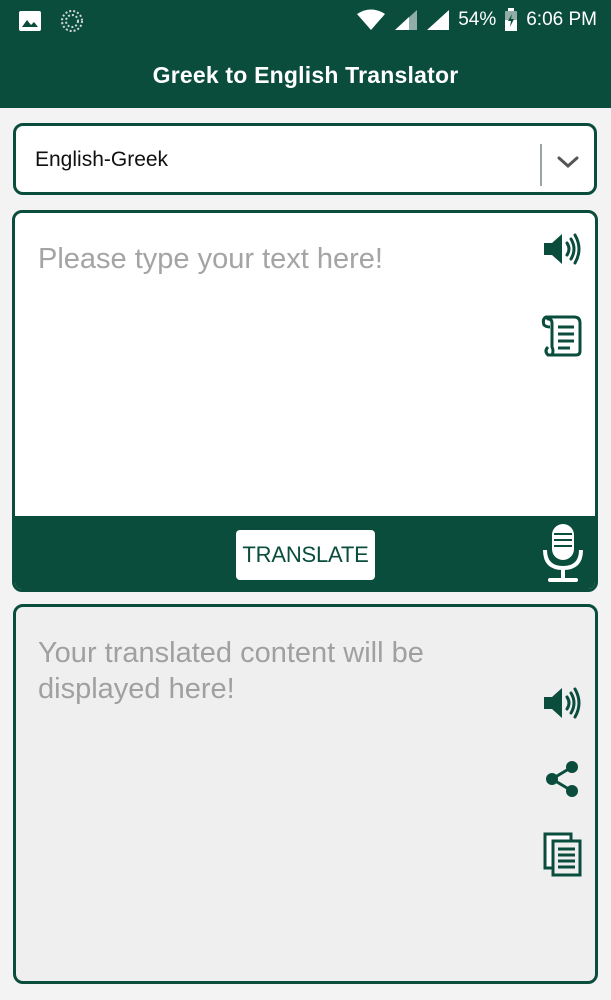 Image resolution: width=611 pixels, height=1000 pixels. I want to click on battery-charging-icon, so click(511, 19).